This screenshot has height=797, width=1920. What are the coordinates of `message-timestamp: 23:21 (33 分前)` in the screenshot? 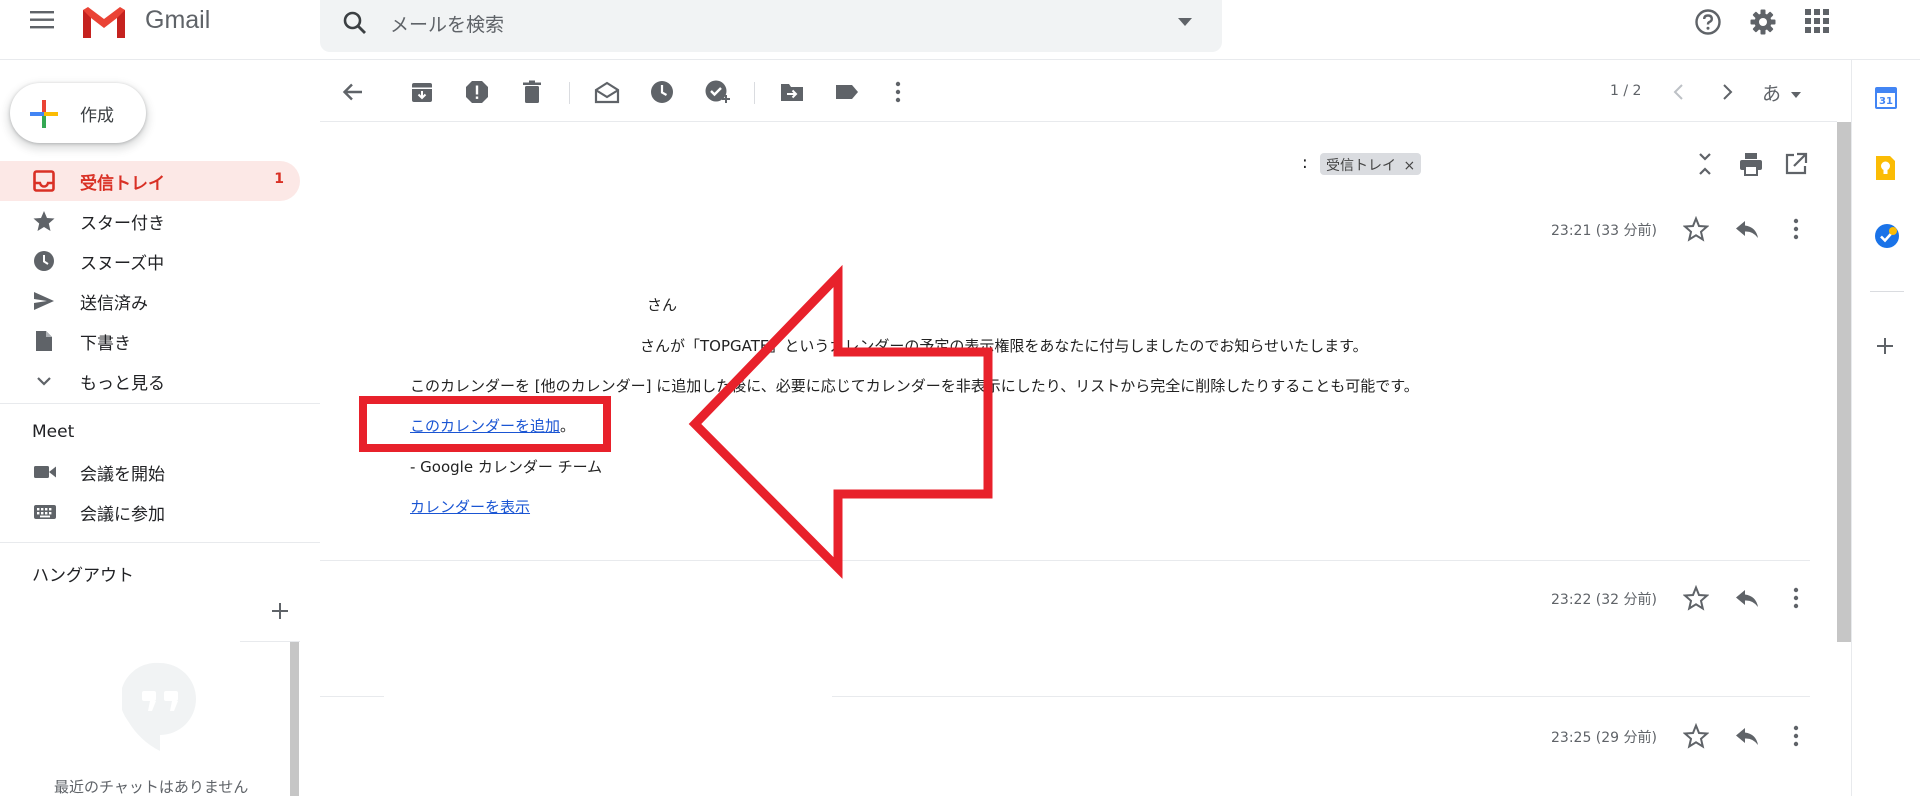 It's located at (1604, 231).